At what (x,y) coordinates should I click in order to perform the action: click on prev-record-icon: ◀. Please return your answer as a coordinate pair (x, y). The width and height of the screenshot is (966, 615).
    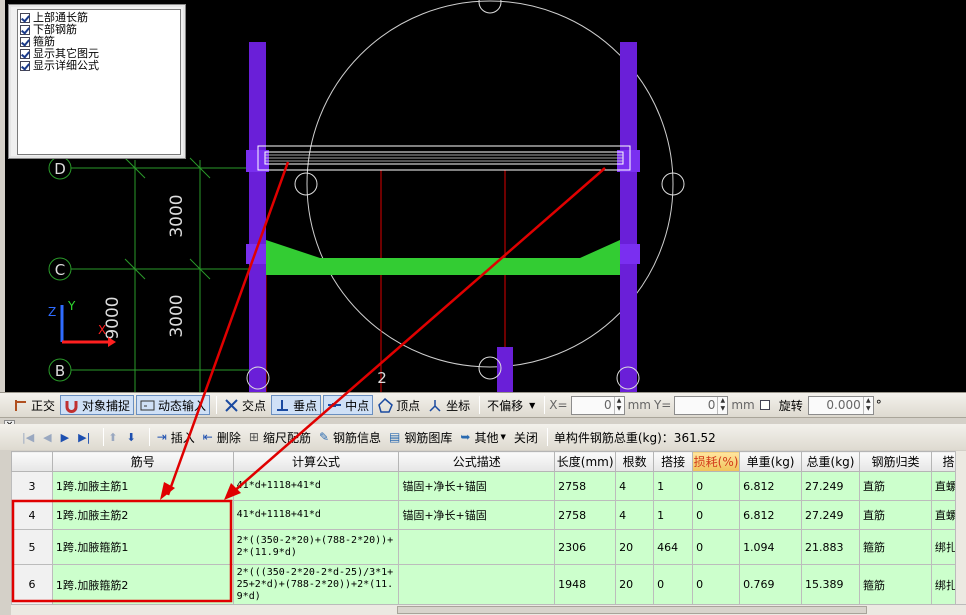
    Looking at the image, I should click on (47, 437).